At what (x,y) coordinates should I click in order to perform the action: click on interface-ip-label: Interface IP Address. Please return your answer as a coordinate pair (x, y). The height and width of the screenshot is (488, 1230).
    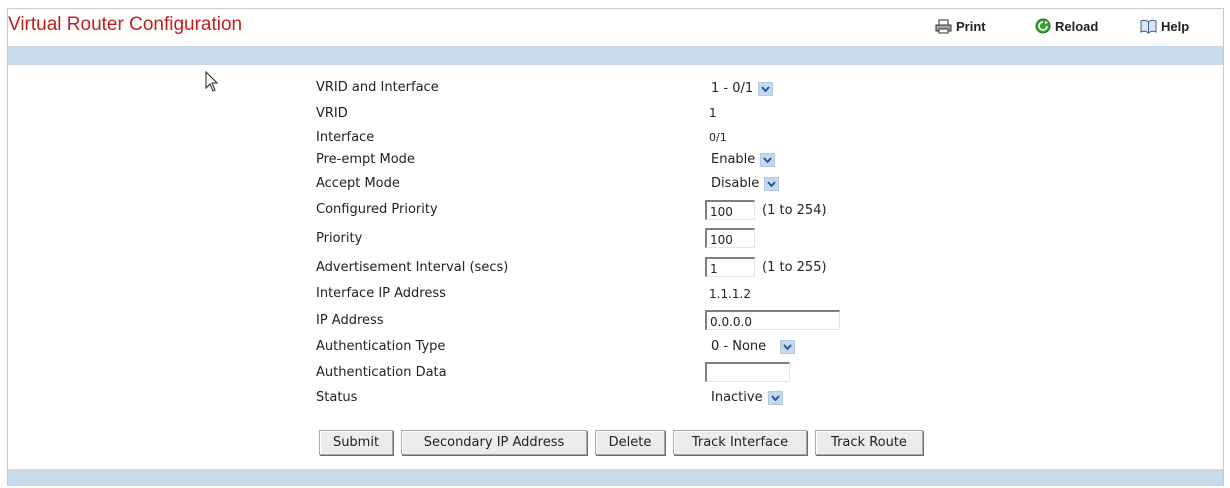
    Looking at the image, I should click on (381, 293).